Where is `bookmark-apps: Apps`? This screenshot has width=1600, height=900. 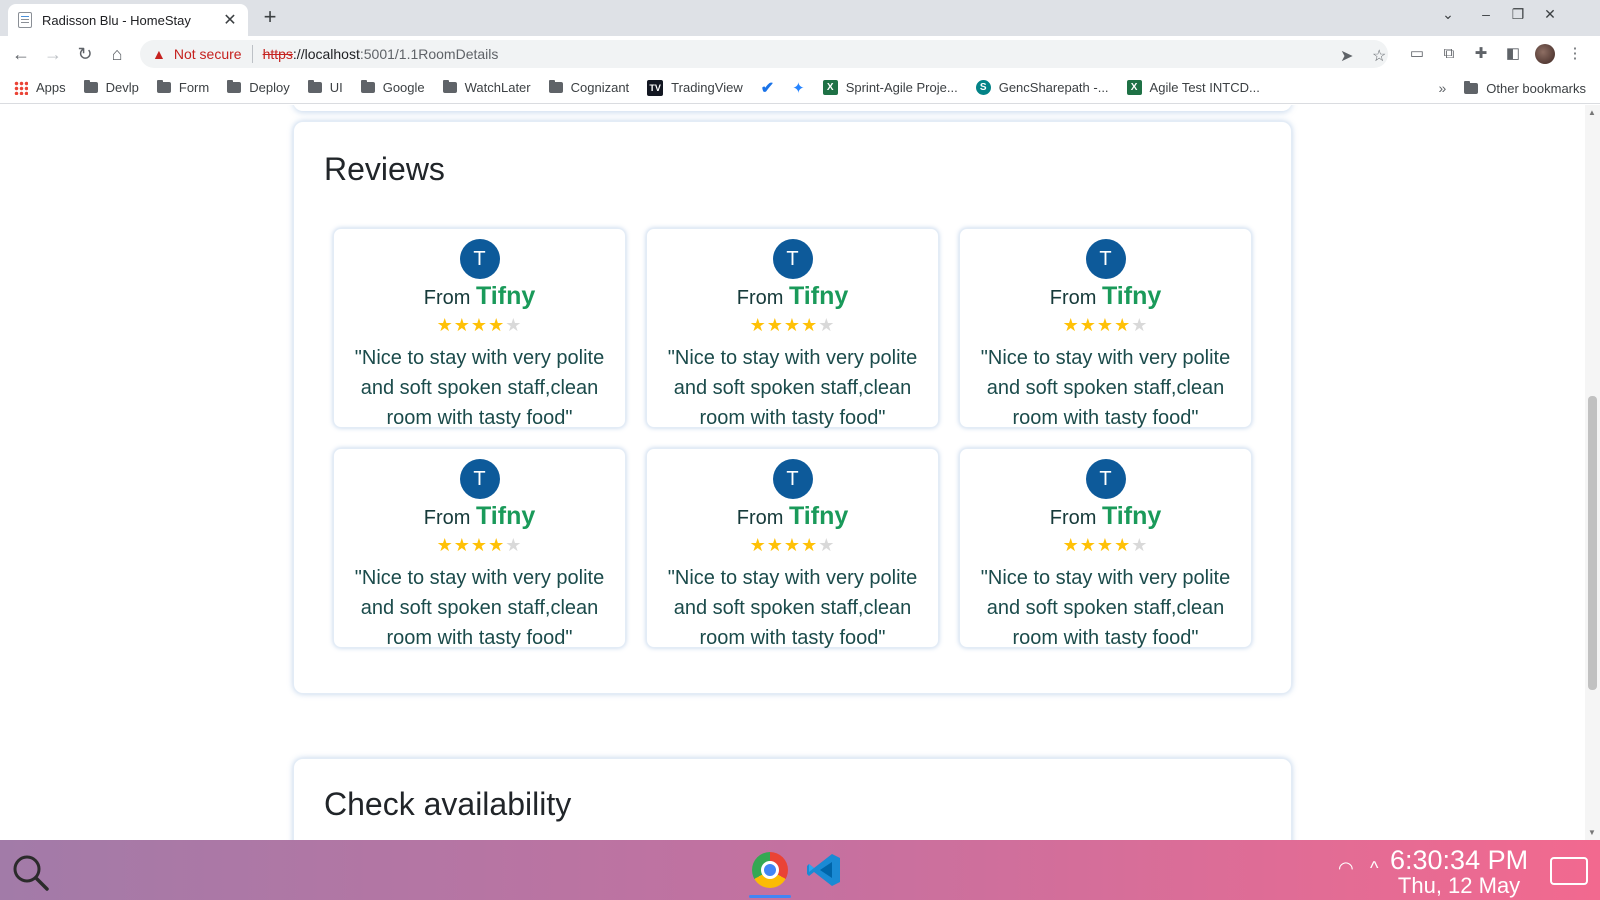 bookmark-apps: Apps is located at coordinates (40, 87).